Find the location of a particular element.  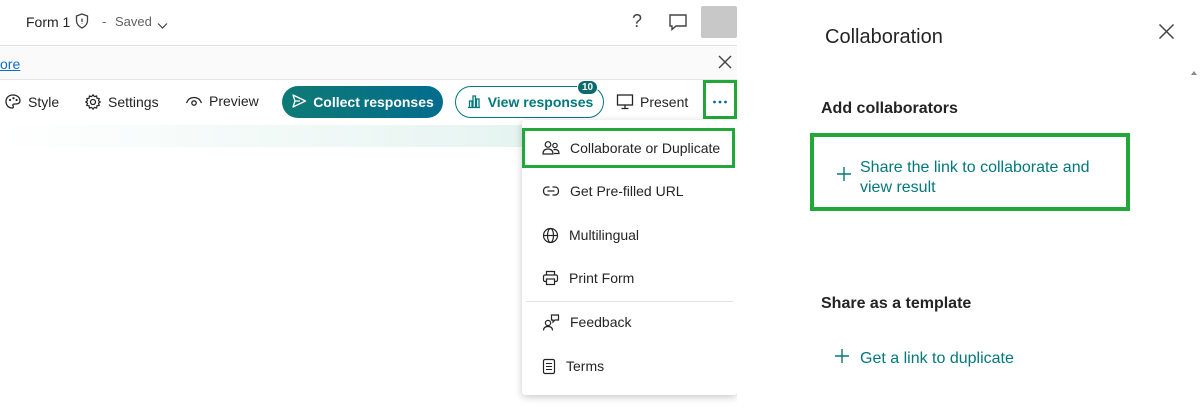

menu-item-label: Get Pre-filled URL is located at coordinates (627, 191).